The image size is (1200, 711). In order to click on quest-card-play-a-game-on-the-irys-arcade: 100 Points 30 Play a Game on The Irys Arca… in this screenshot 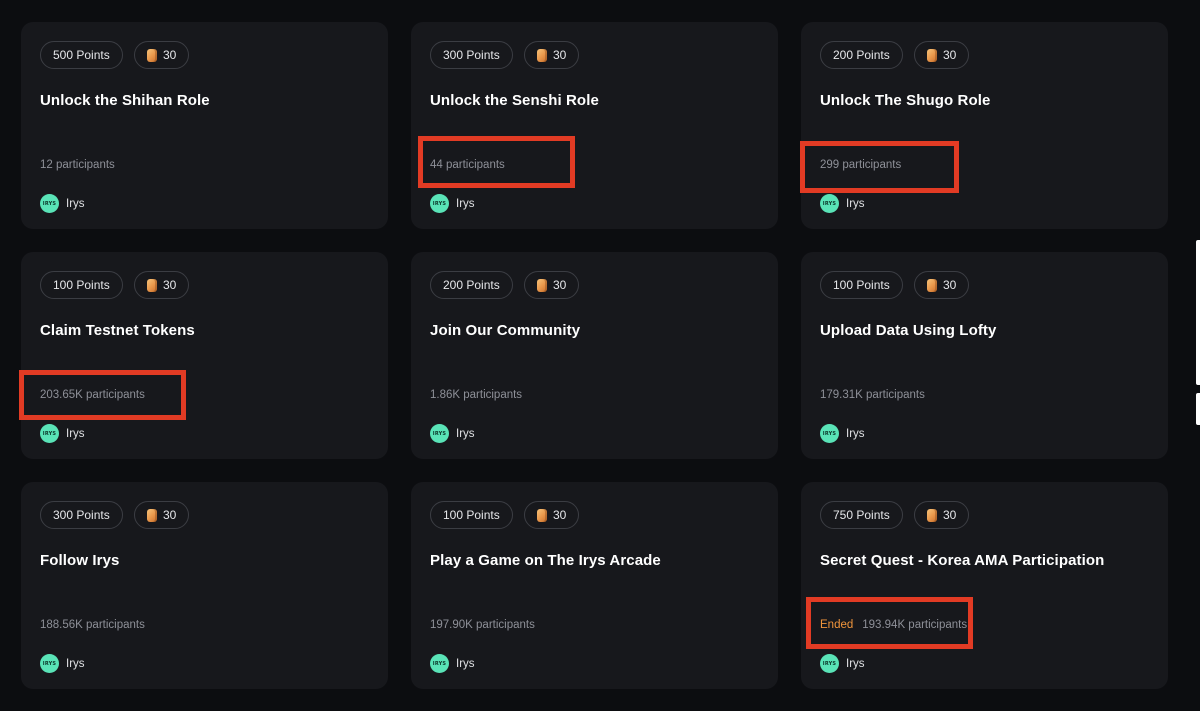, I will do `click(594, 585)`.